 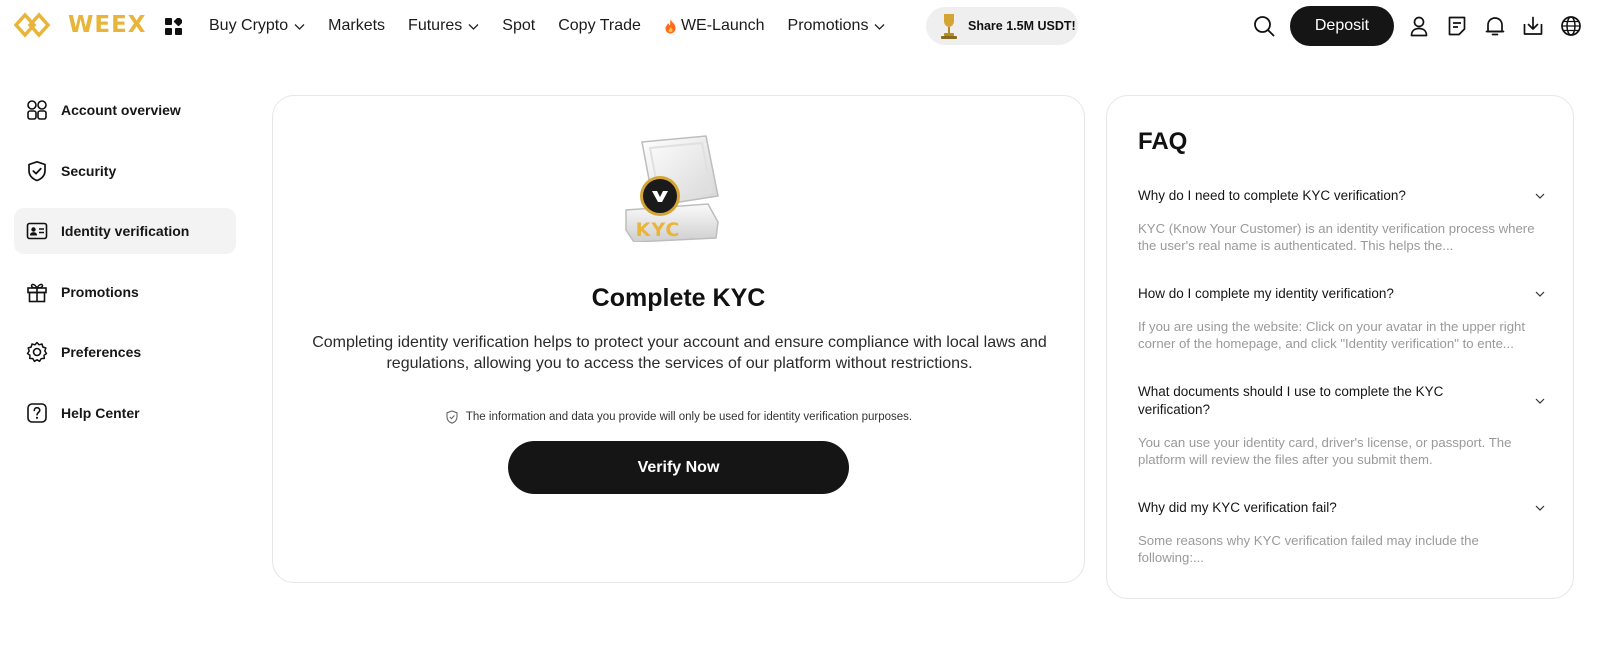 I want to click on faq-title: FAQ, so click(x=1163, y=141).